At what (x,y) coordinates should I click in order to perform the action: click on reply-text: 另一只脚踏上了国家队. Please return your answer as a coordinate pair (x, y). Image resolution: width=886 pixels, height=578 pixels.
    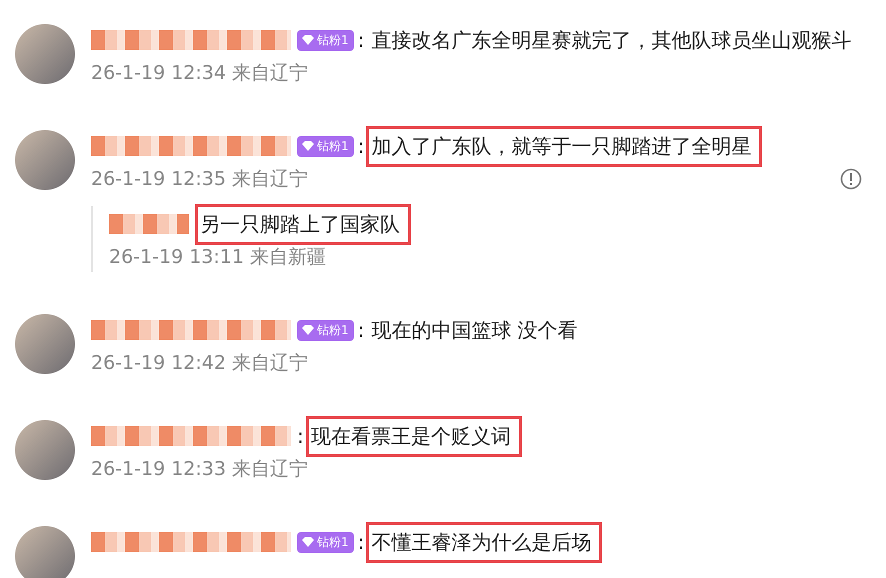
    Looking at the image, I should click on (303, 224).